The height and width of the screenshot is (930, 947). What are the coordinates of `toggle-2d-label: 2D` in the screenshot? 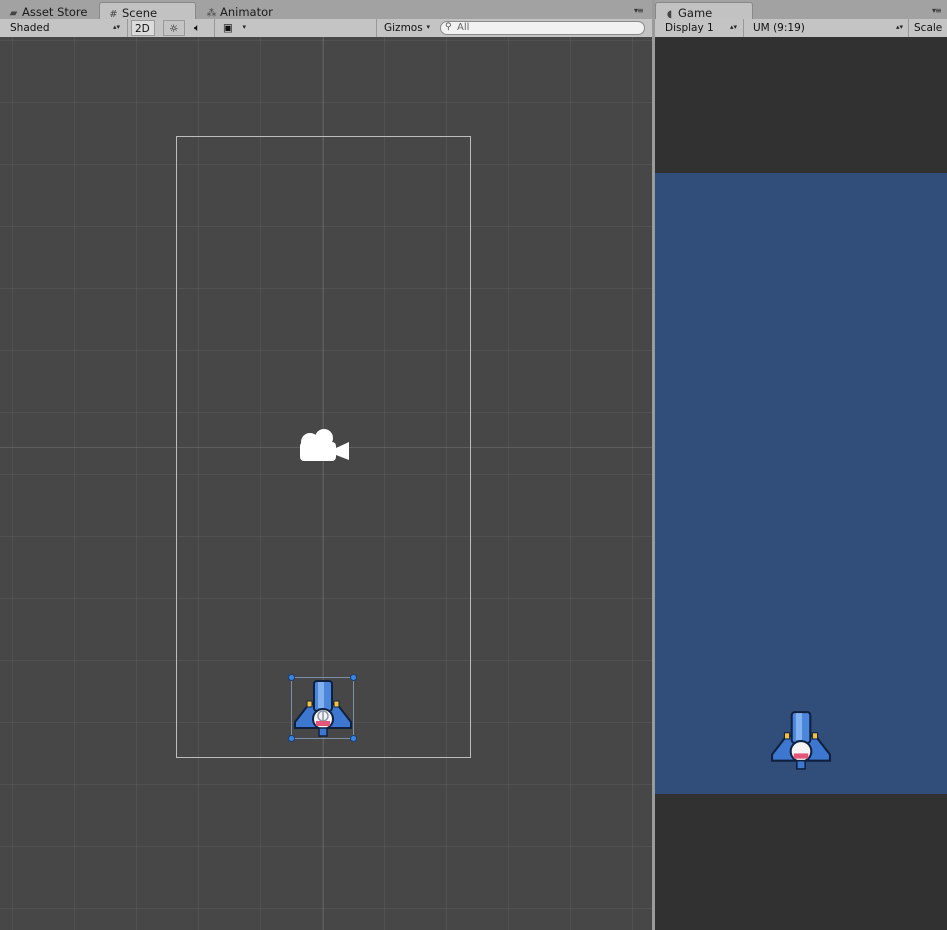 It's located at (142, 29).